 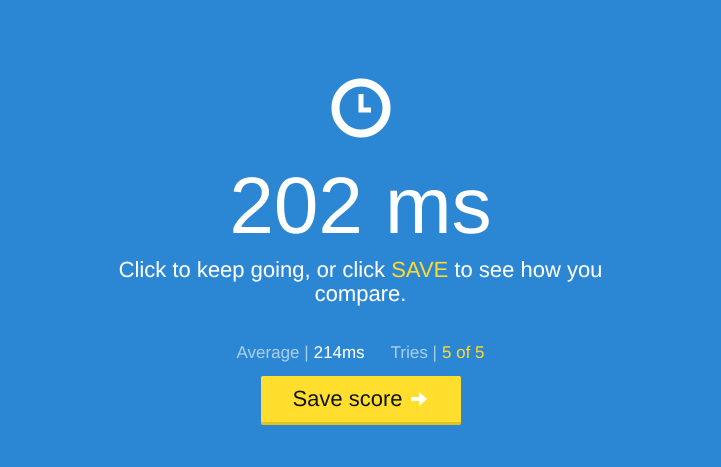 I want to click on stat-label: Average |, so click(x=272, y=353).